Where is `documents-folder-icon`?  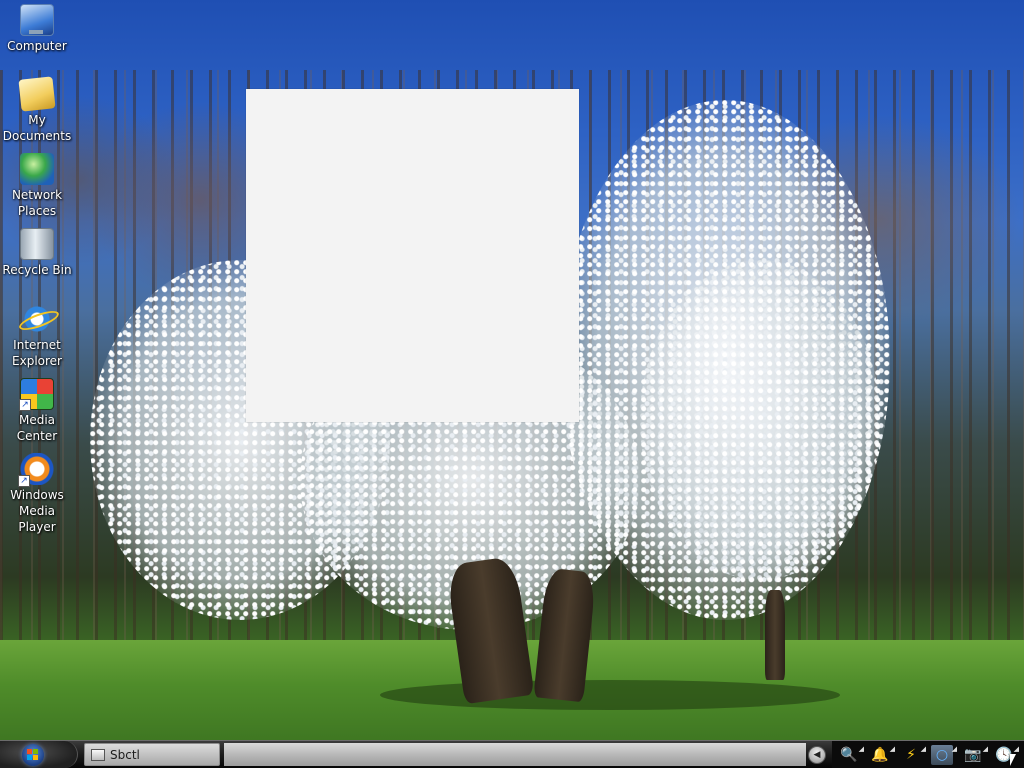
documents-folder-icon is located at coordinates (37, 94).